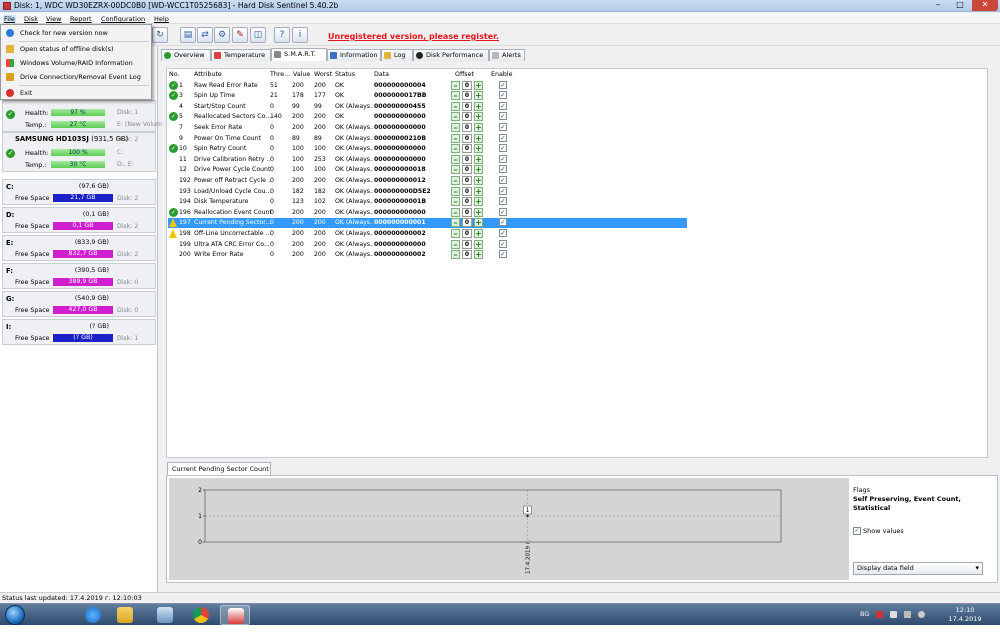  What do you see at coordinates (93, 615) in the screenshot?
I see `taskbar-ie` at bounding box center [93, 615].